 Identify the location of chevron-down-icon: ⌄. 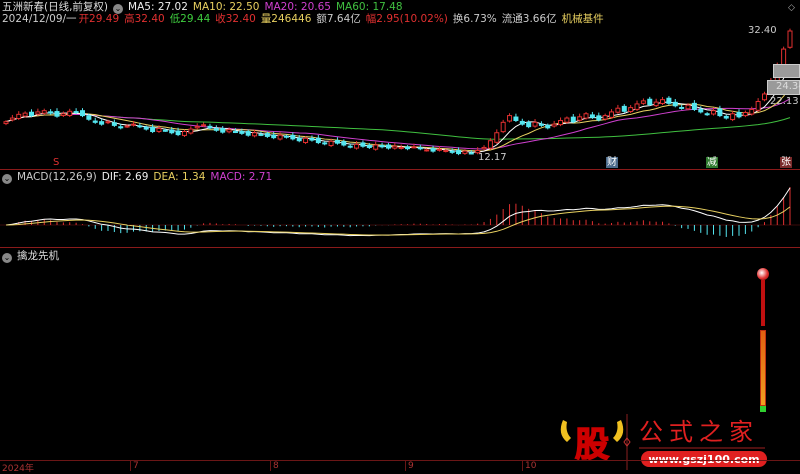
(7, 258).